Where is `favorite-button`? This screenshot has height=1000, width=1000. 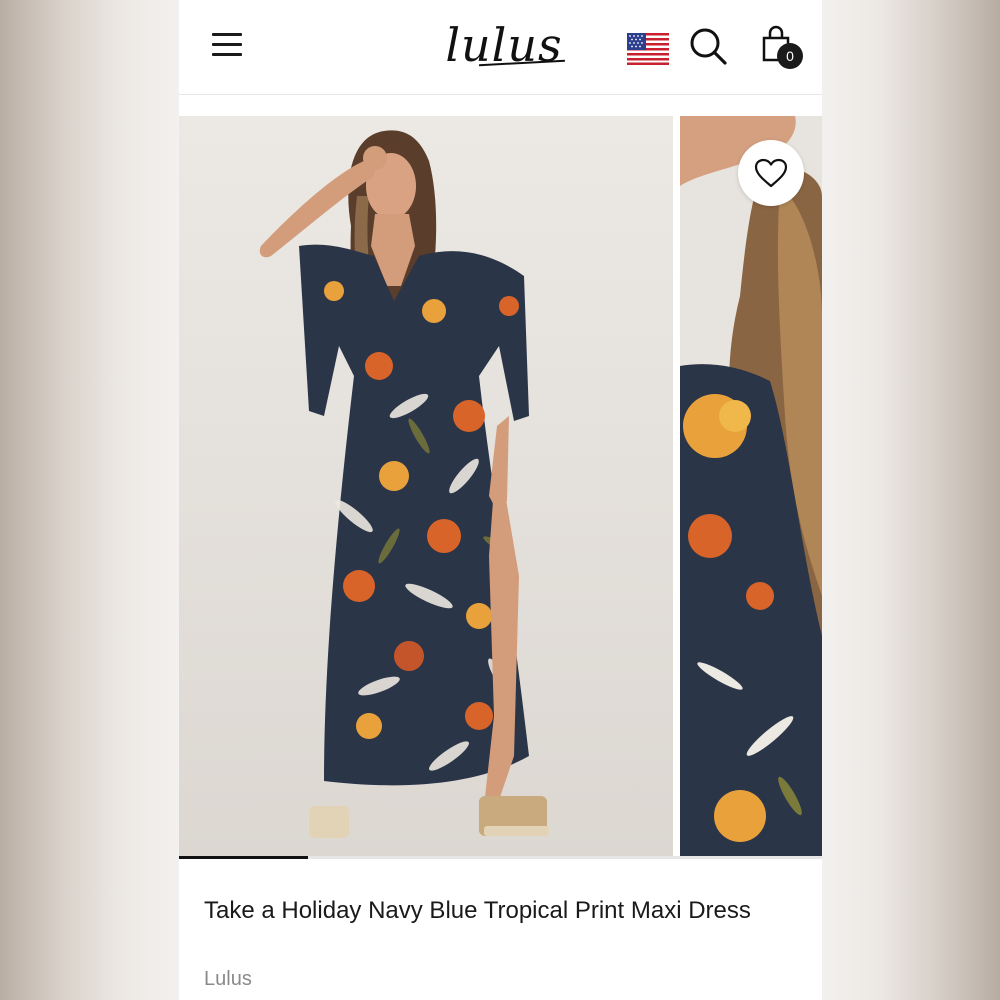 favorite-button is located at coordinates (771, 173).